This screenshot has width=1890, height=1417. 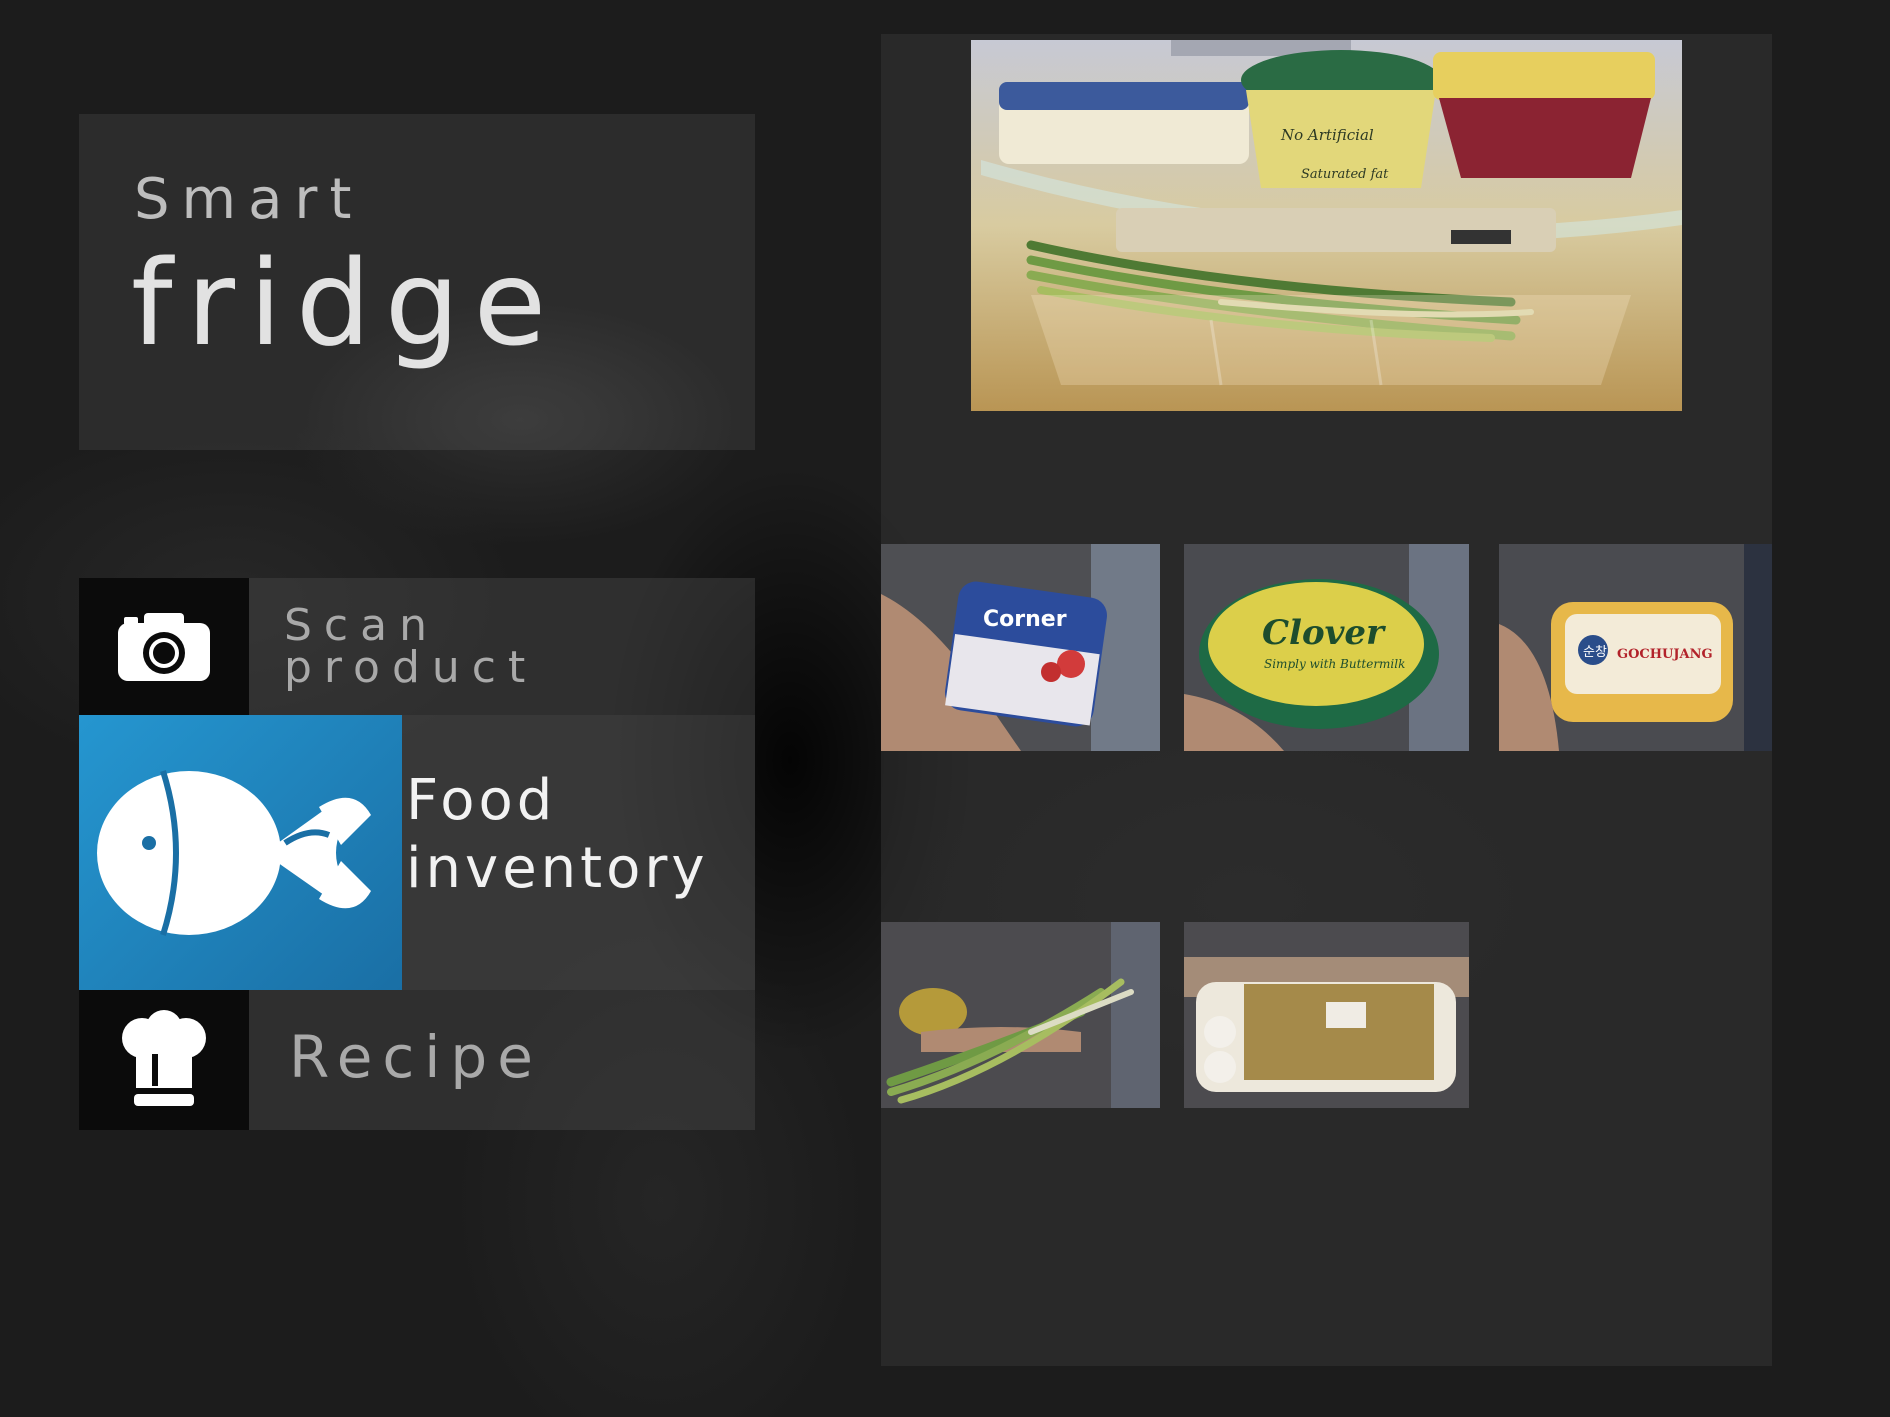 I want to click on chef-hat-icon, so click(x=164, y=1060).